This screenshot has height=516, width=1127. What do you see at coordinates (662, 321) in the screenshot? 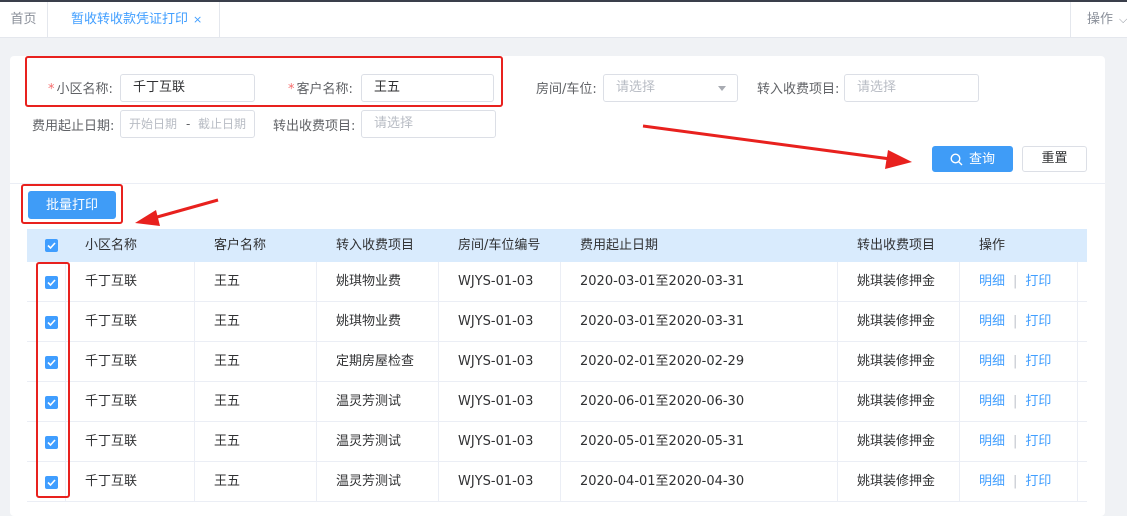
I see `cell-date-range: 2020-03-01至2020-03-31` at bounding box center [662, 321].